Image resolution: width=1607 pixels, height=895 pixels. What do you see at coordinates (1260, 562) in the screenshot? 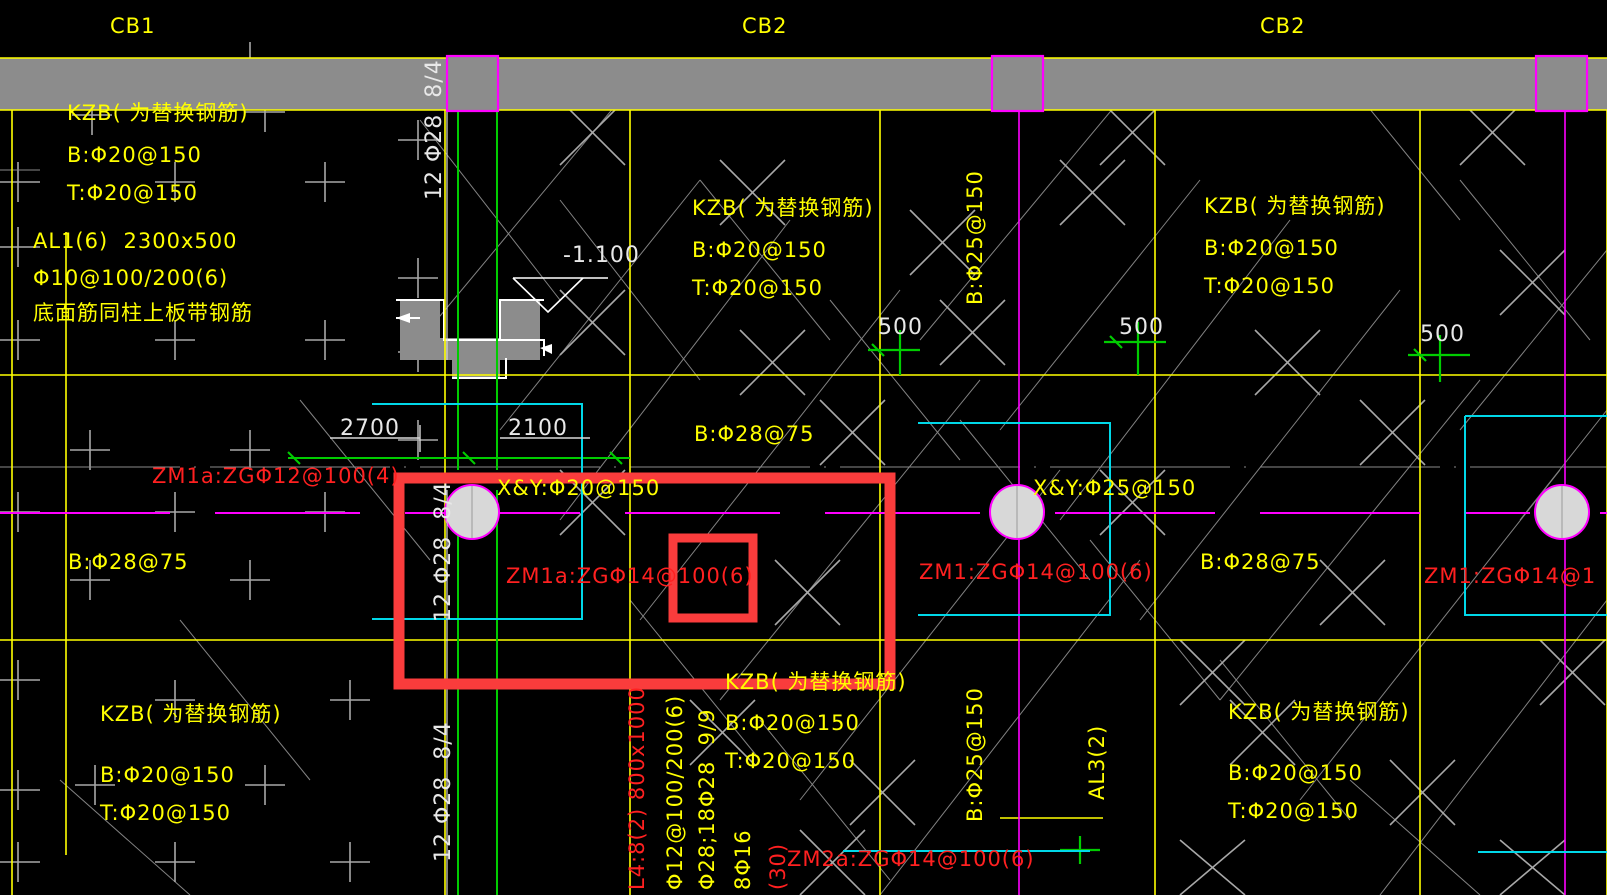
I see `b-phi28-75-right: B:Φ28@75` at bounding box center [1260, 562].